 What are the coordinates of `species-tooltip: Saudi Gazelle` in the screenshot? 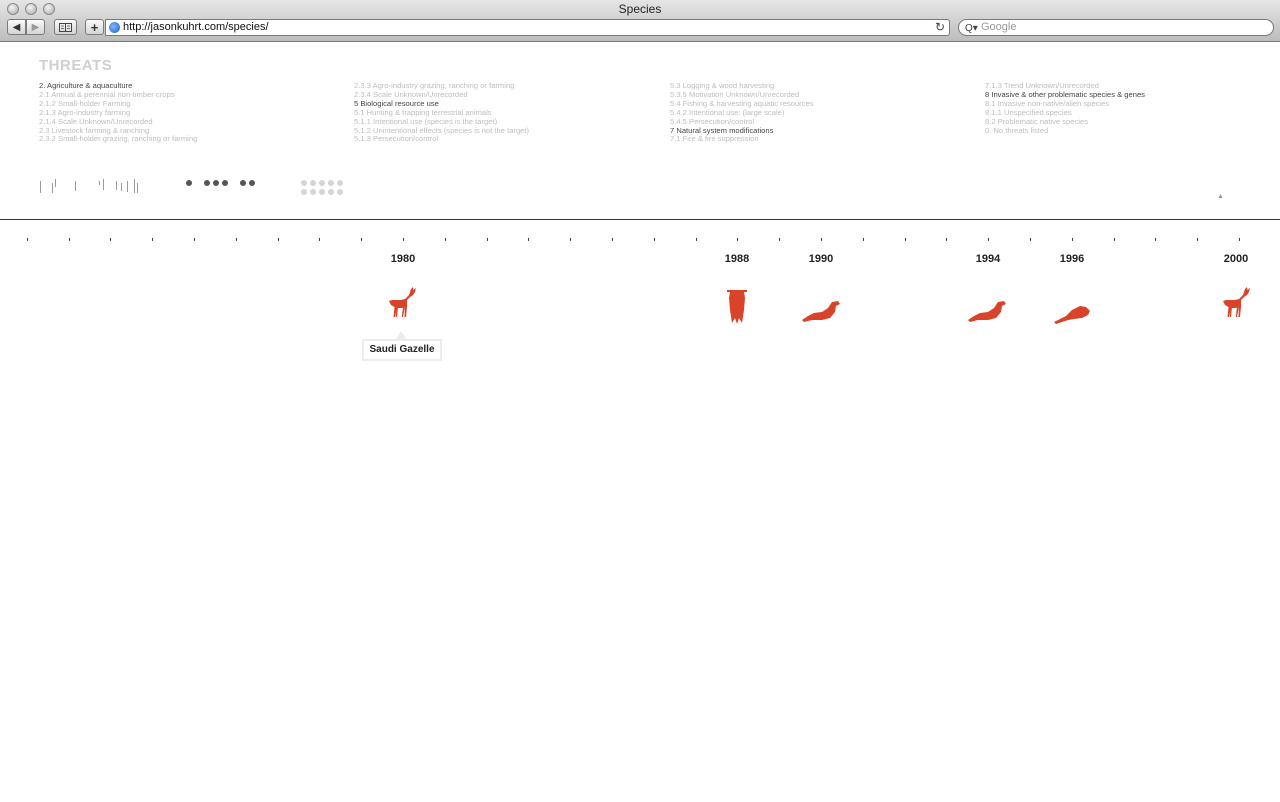 It's located at (402, 350).